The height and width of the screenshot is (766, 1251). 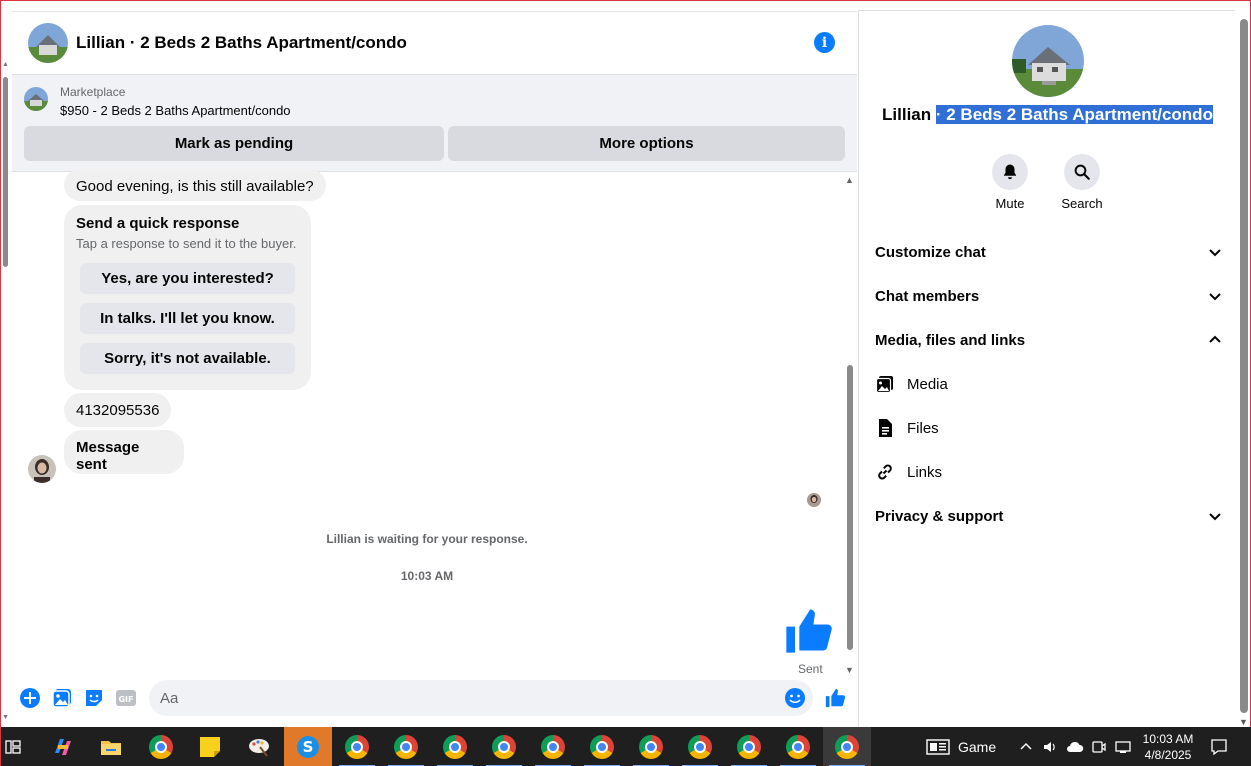 I want to click on quick-response-option: Yes, are you interested?, so click(x=187, y=278).